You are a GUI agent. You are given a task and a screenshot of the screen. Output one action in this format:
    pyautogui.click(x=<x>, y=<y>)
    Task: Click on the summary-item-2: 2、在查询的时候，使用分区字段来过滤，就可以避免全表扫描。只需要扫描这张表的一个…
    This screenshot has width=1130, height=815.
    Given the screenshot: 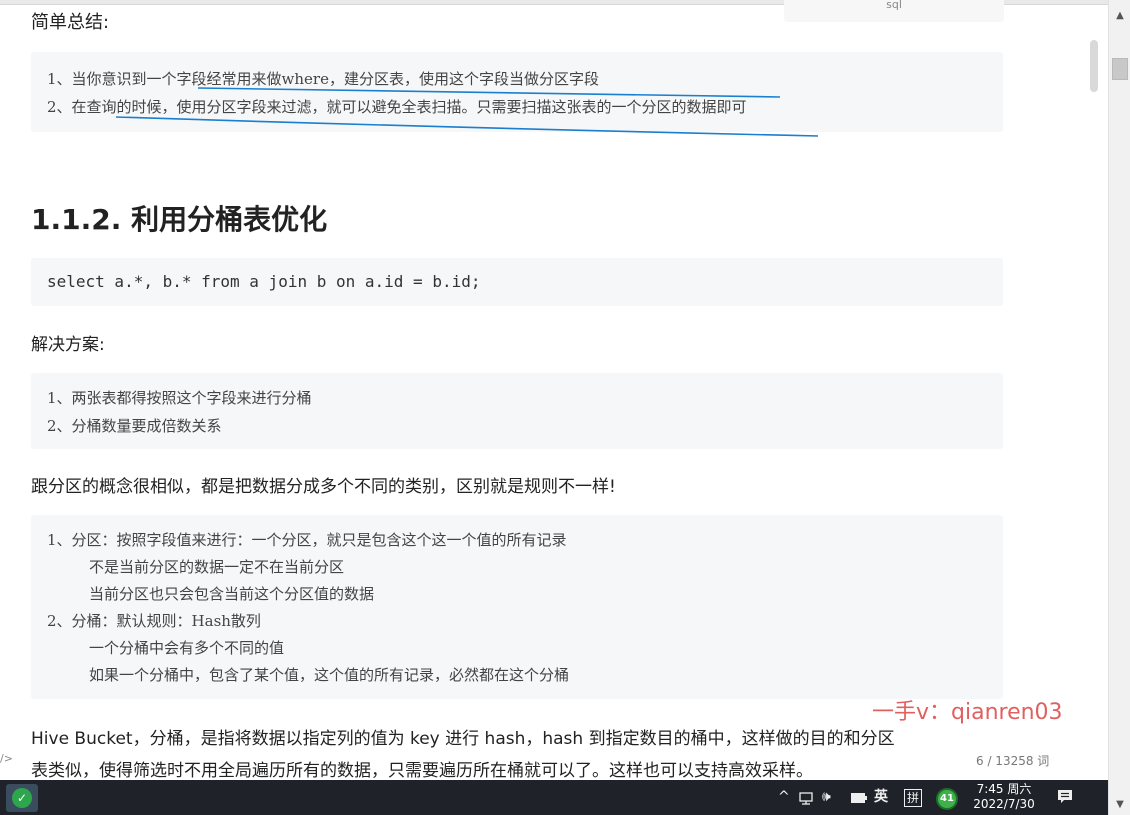 What is the action you would take?
    pyautogui.click(x=397, y=107)
    